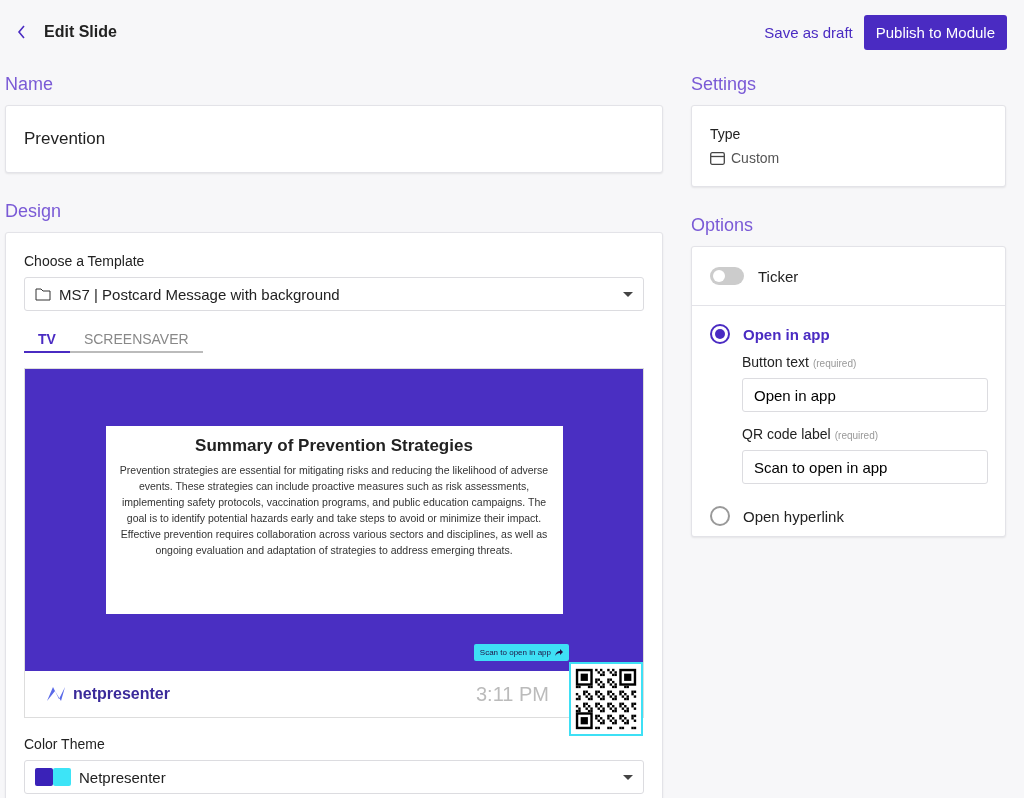  I want to click on type-value: Custom, so click(755, 158).